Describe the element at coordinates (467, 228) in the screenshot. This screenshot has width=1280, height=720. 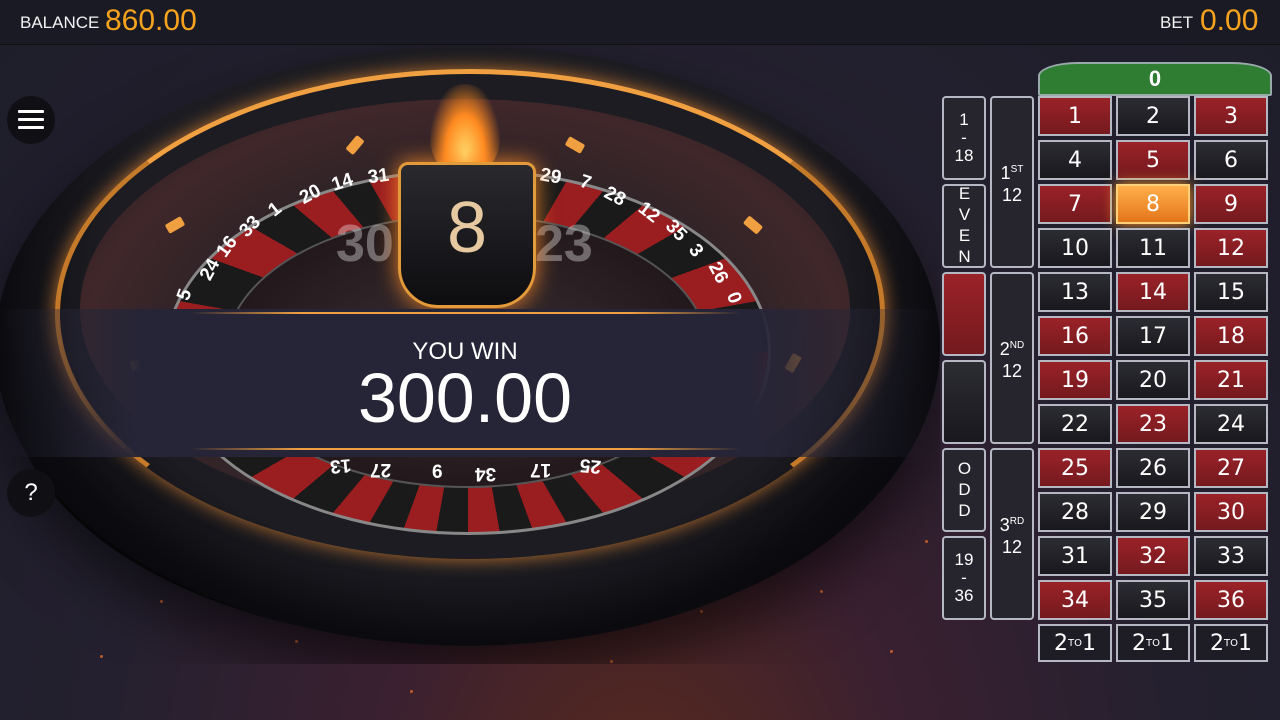
I see `result-number: 8` at that location.